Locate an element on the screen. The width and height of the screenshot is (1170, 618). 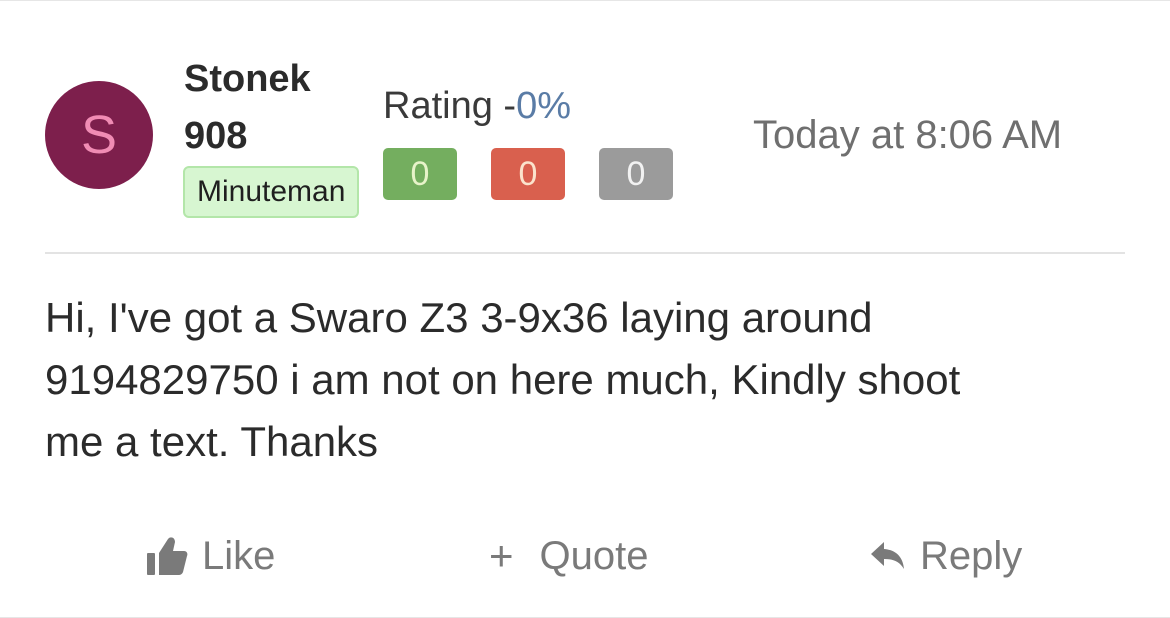
header-divider is located at coordinates (585, 253).